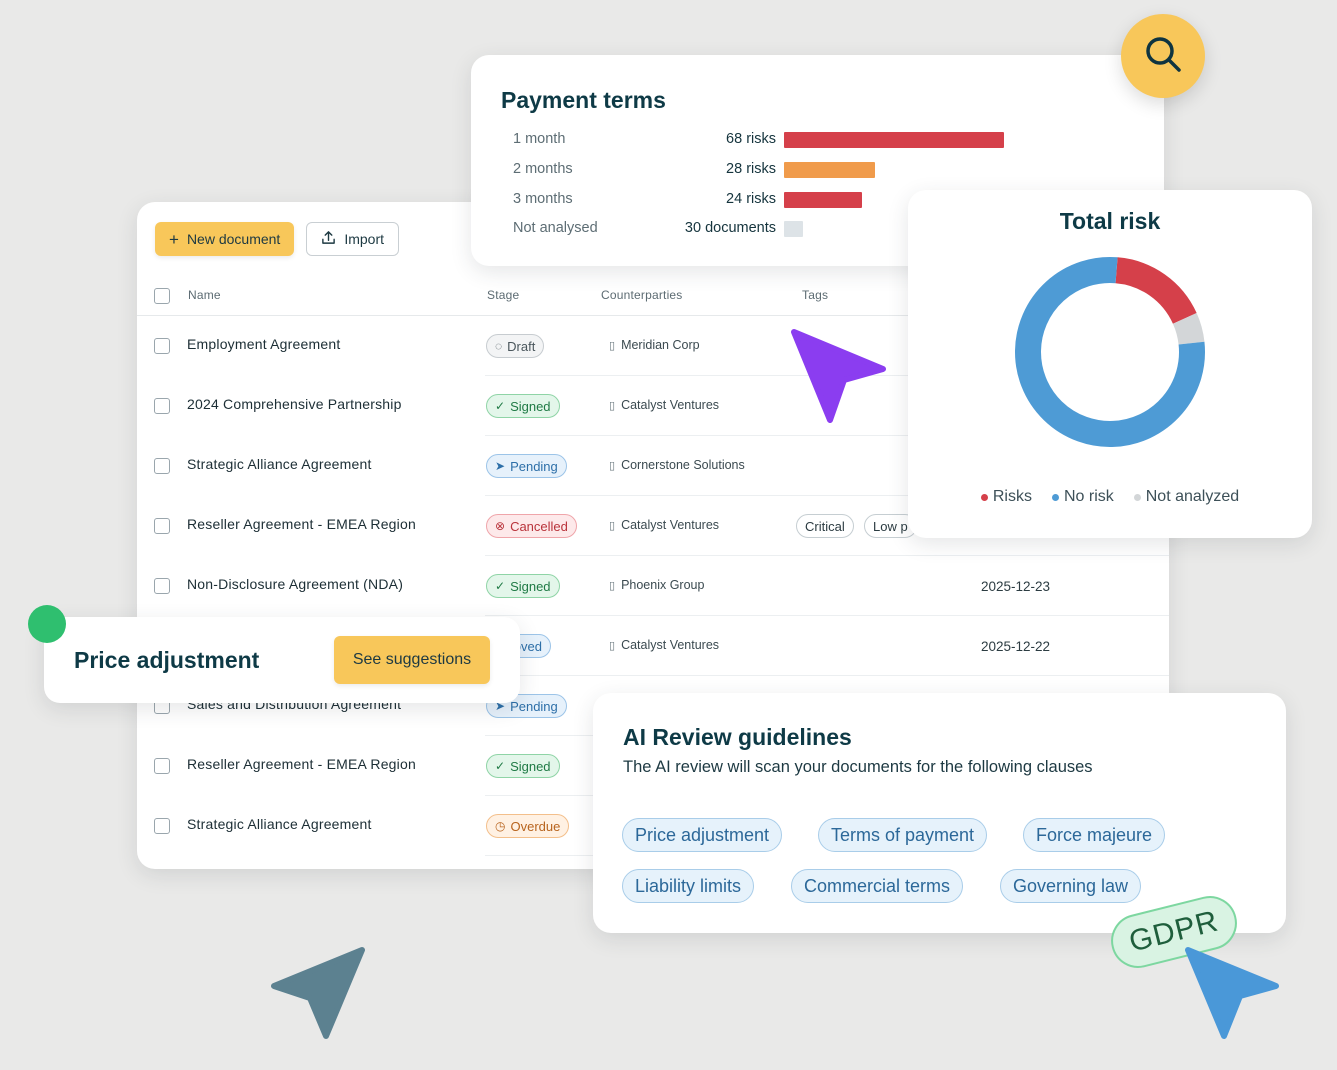 The image size is (1337, 1070). What do you see at coordinates (500, 466) in the screenshot?
I see `send-icon: ➤` at bounding box center [500, 466].